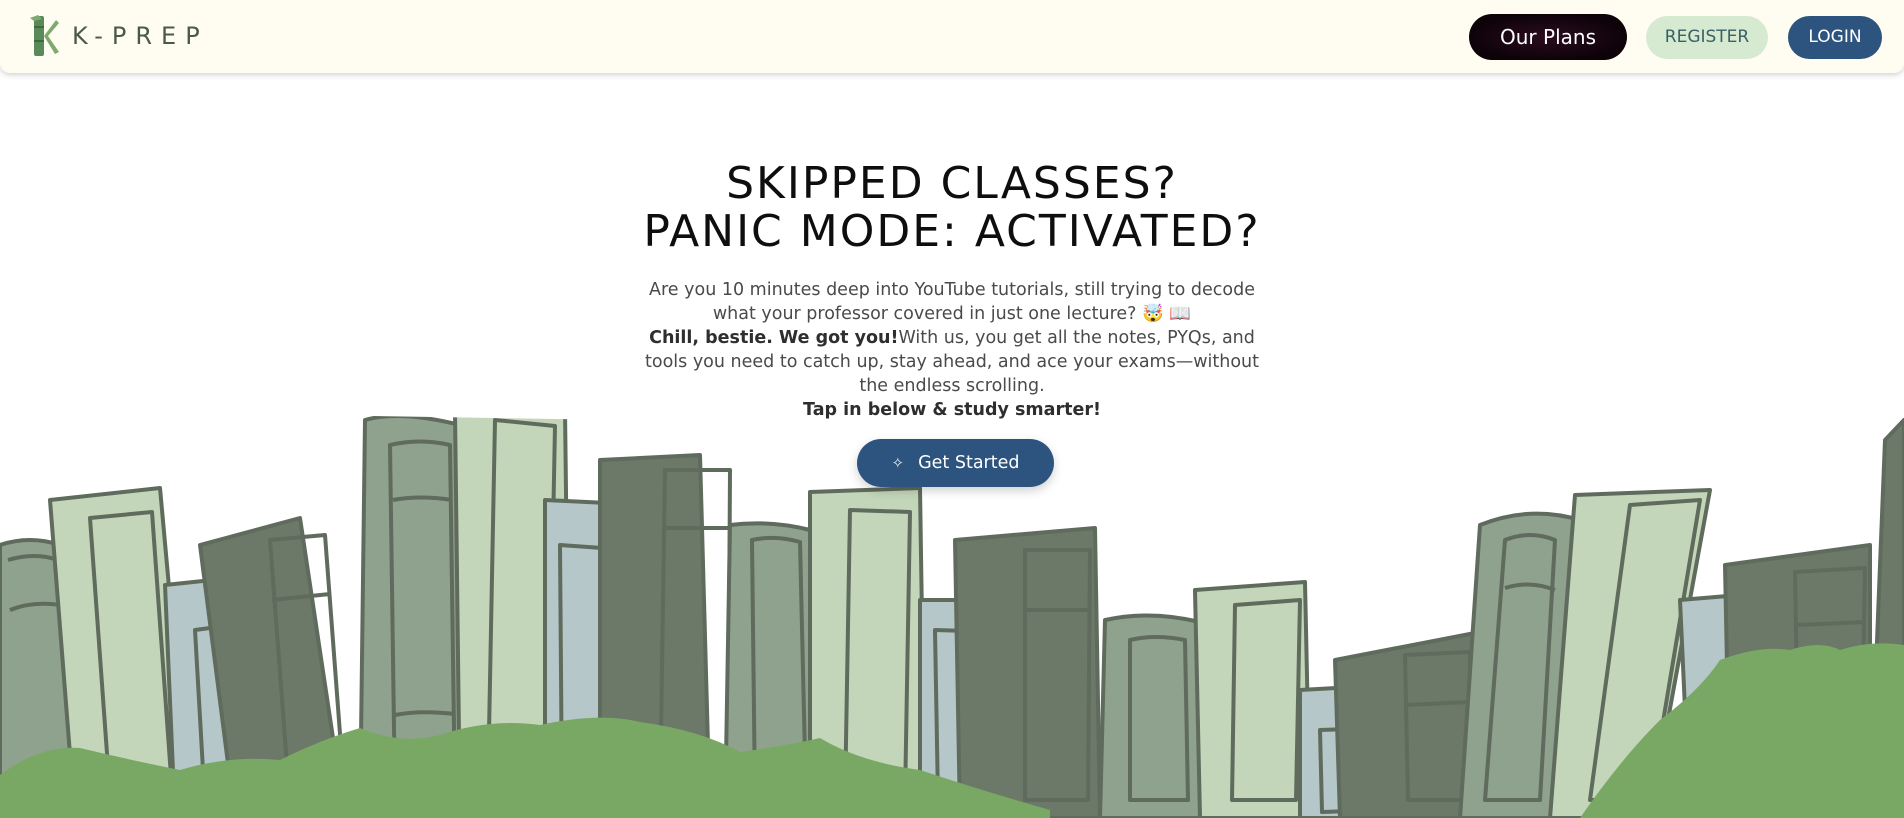  I want to click on nav-actions: Our Plans REGISTER LOGIN, so click(1675, 37).